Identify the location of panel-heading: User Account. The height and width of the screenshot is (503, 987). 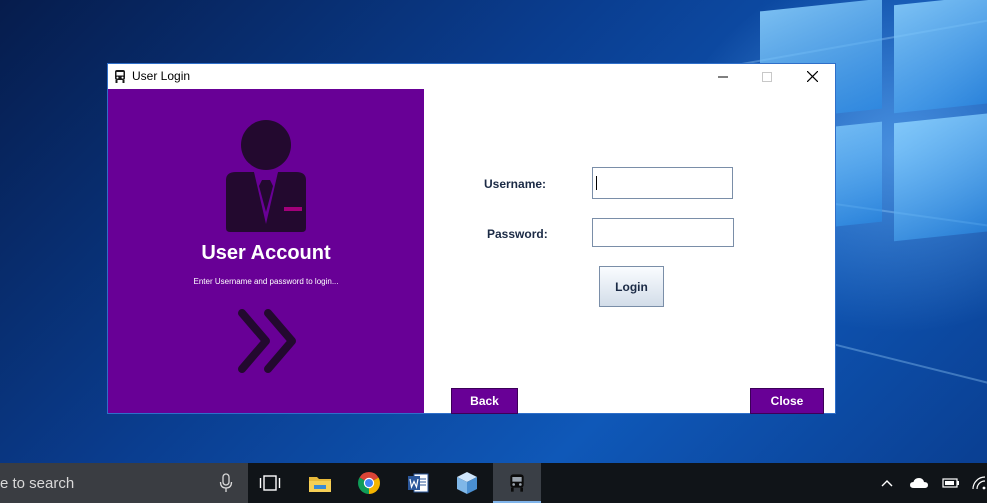
(266, 253).